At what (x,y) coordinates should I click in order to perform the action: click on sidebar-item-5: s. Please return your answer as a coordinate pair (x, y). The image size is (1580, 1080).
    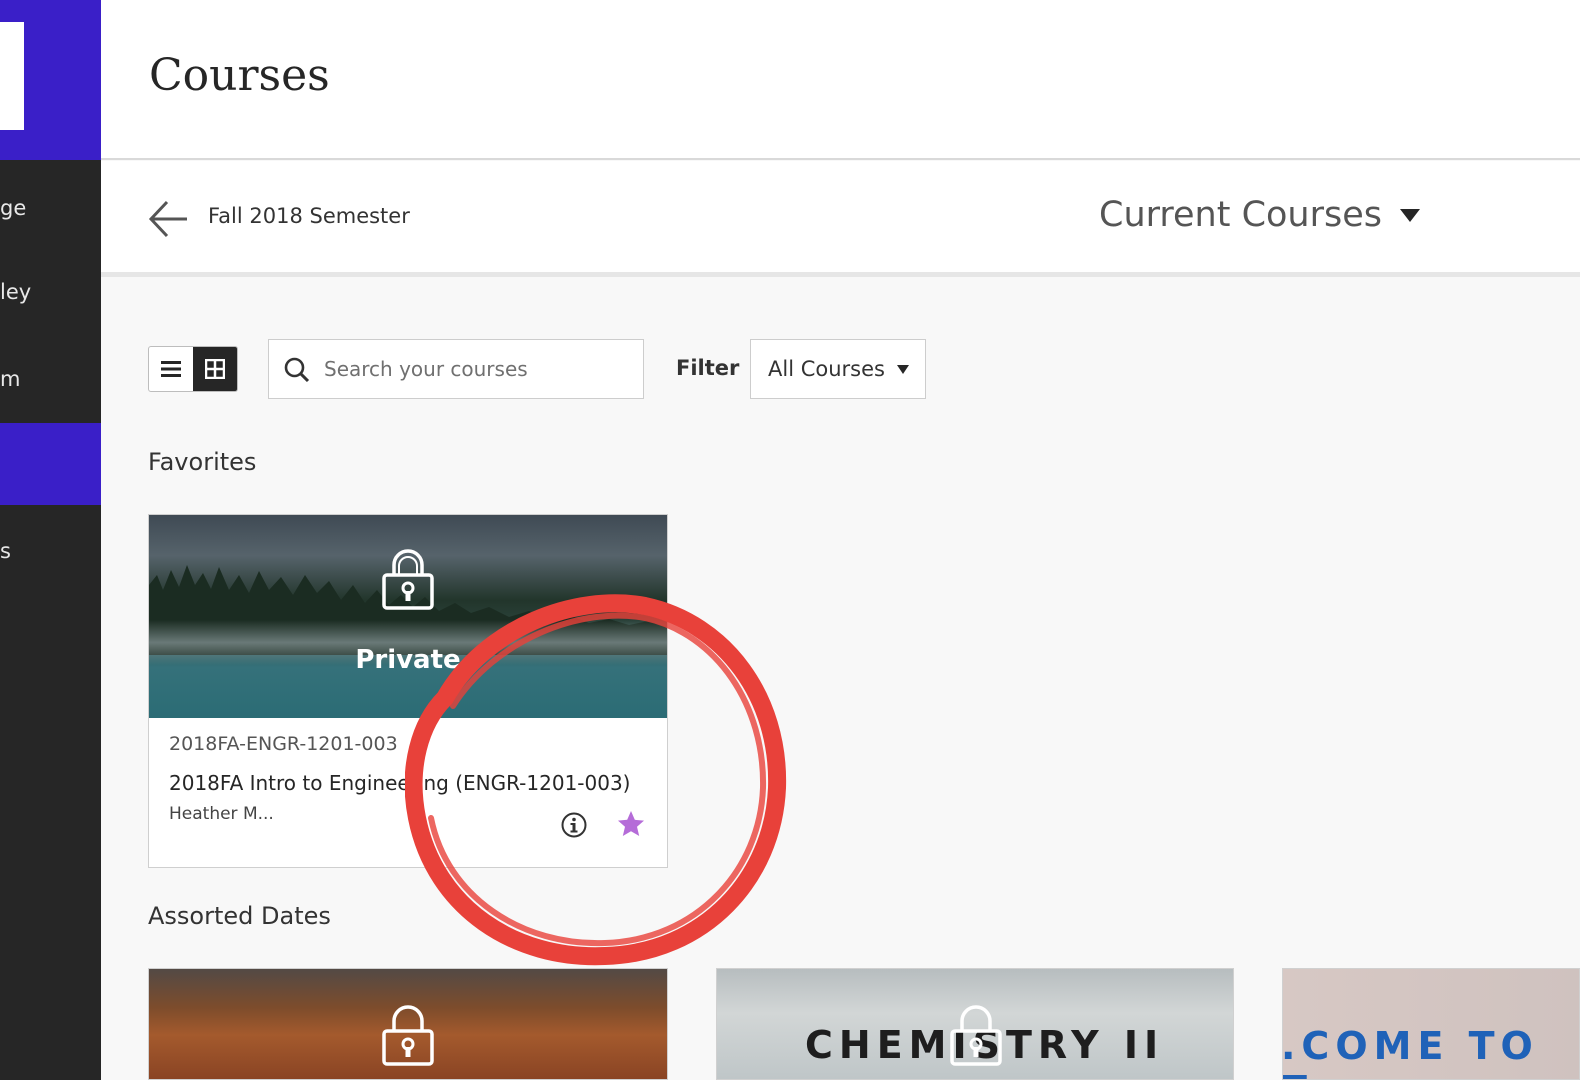
    Looking at the image, I should click on (50, 551).